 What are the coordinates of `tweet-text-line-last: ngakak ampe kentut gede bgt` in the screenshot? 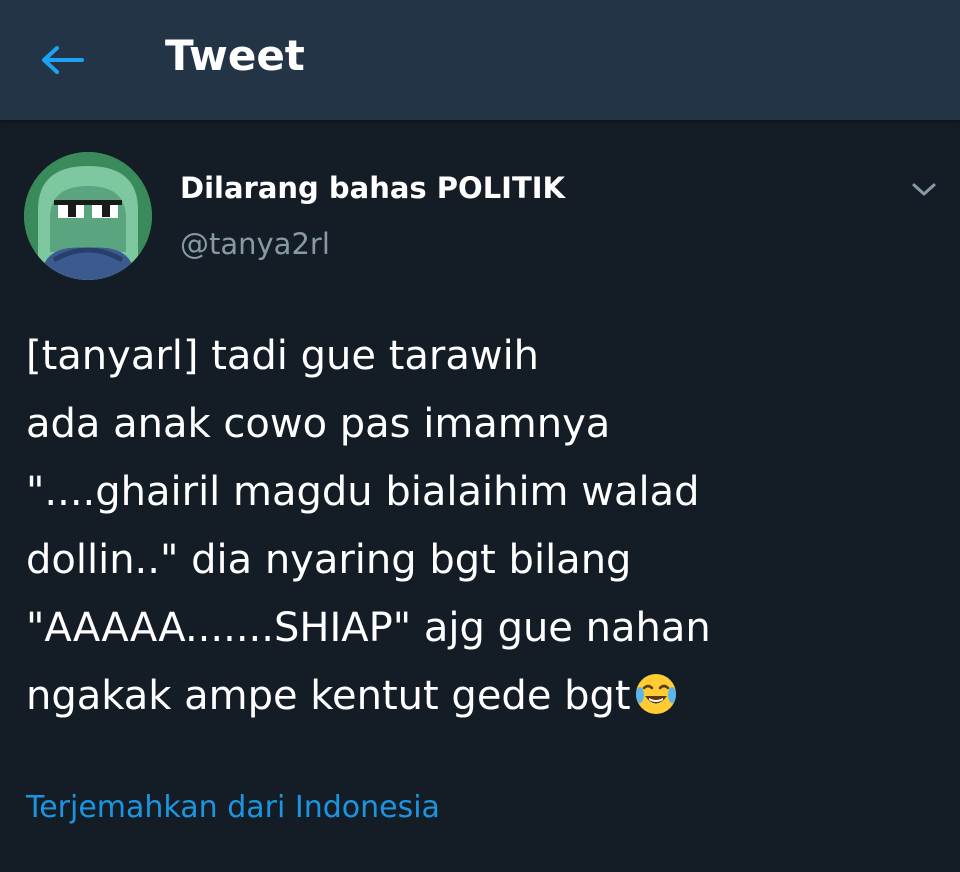 It's located at (486, 700).